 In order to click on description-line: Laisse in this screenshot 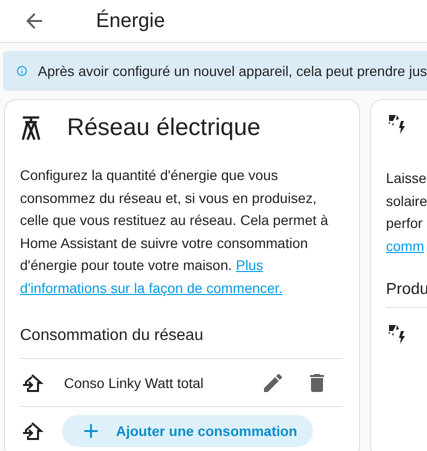, I will do `click(406, 178)`.